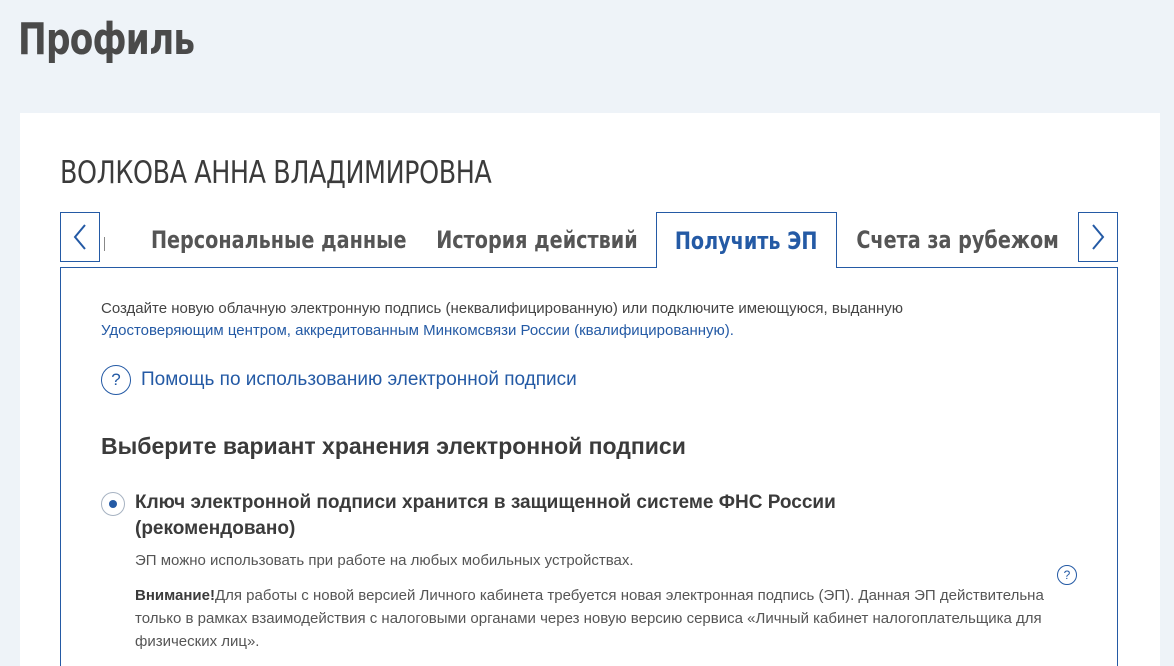 The image size is (1174, 666). What do you see at coordinates (537, 239) in the screenshot?
I see `tab-action-history: История действий` at bounding box center [537, 239].